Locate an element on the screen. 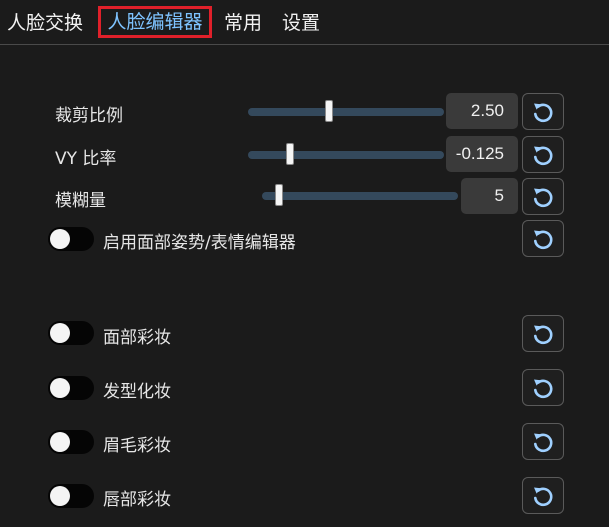 The height and width of the screenshot is (527, 609). vy-ratio-reset-button is located at coordinates (543, 154).